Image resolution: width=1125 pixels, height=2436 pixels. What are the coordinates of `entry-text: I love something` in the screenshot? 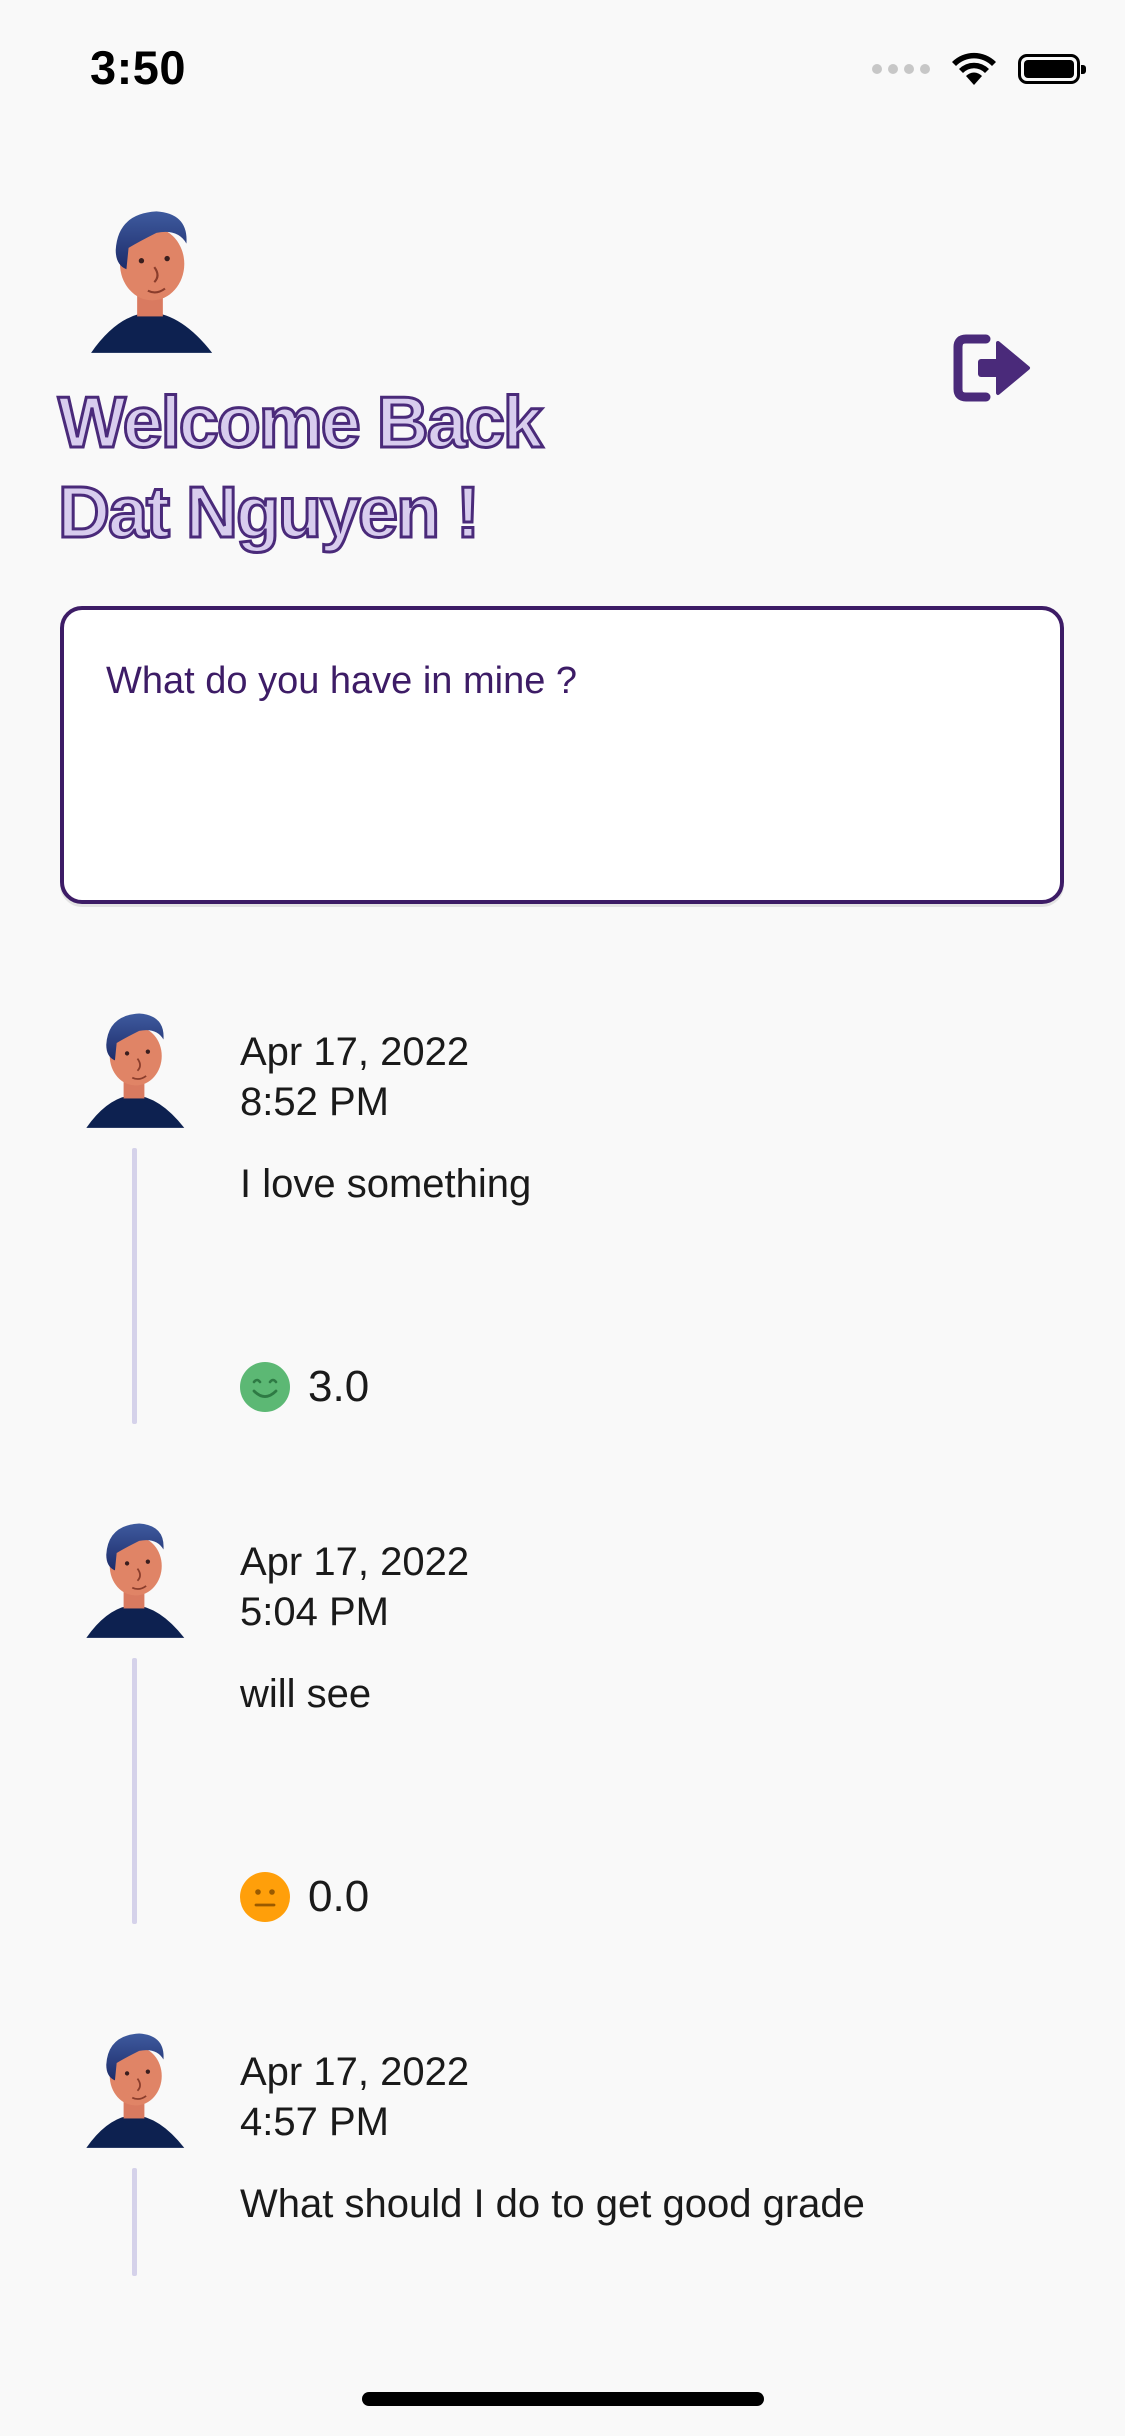 It's located at (386, 1184).